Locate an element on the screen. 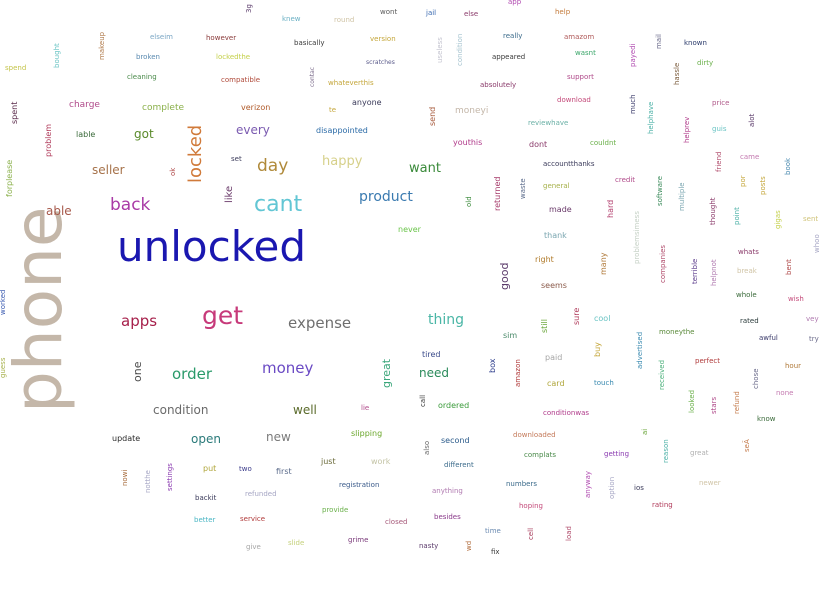 This screenshot has width=833, height=600. word: besides is located at coordinates (447, 517).